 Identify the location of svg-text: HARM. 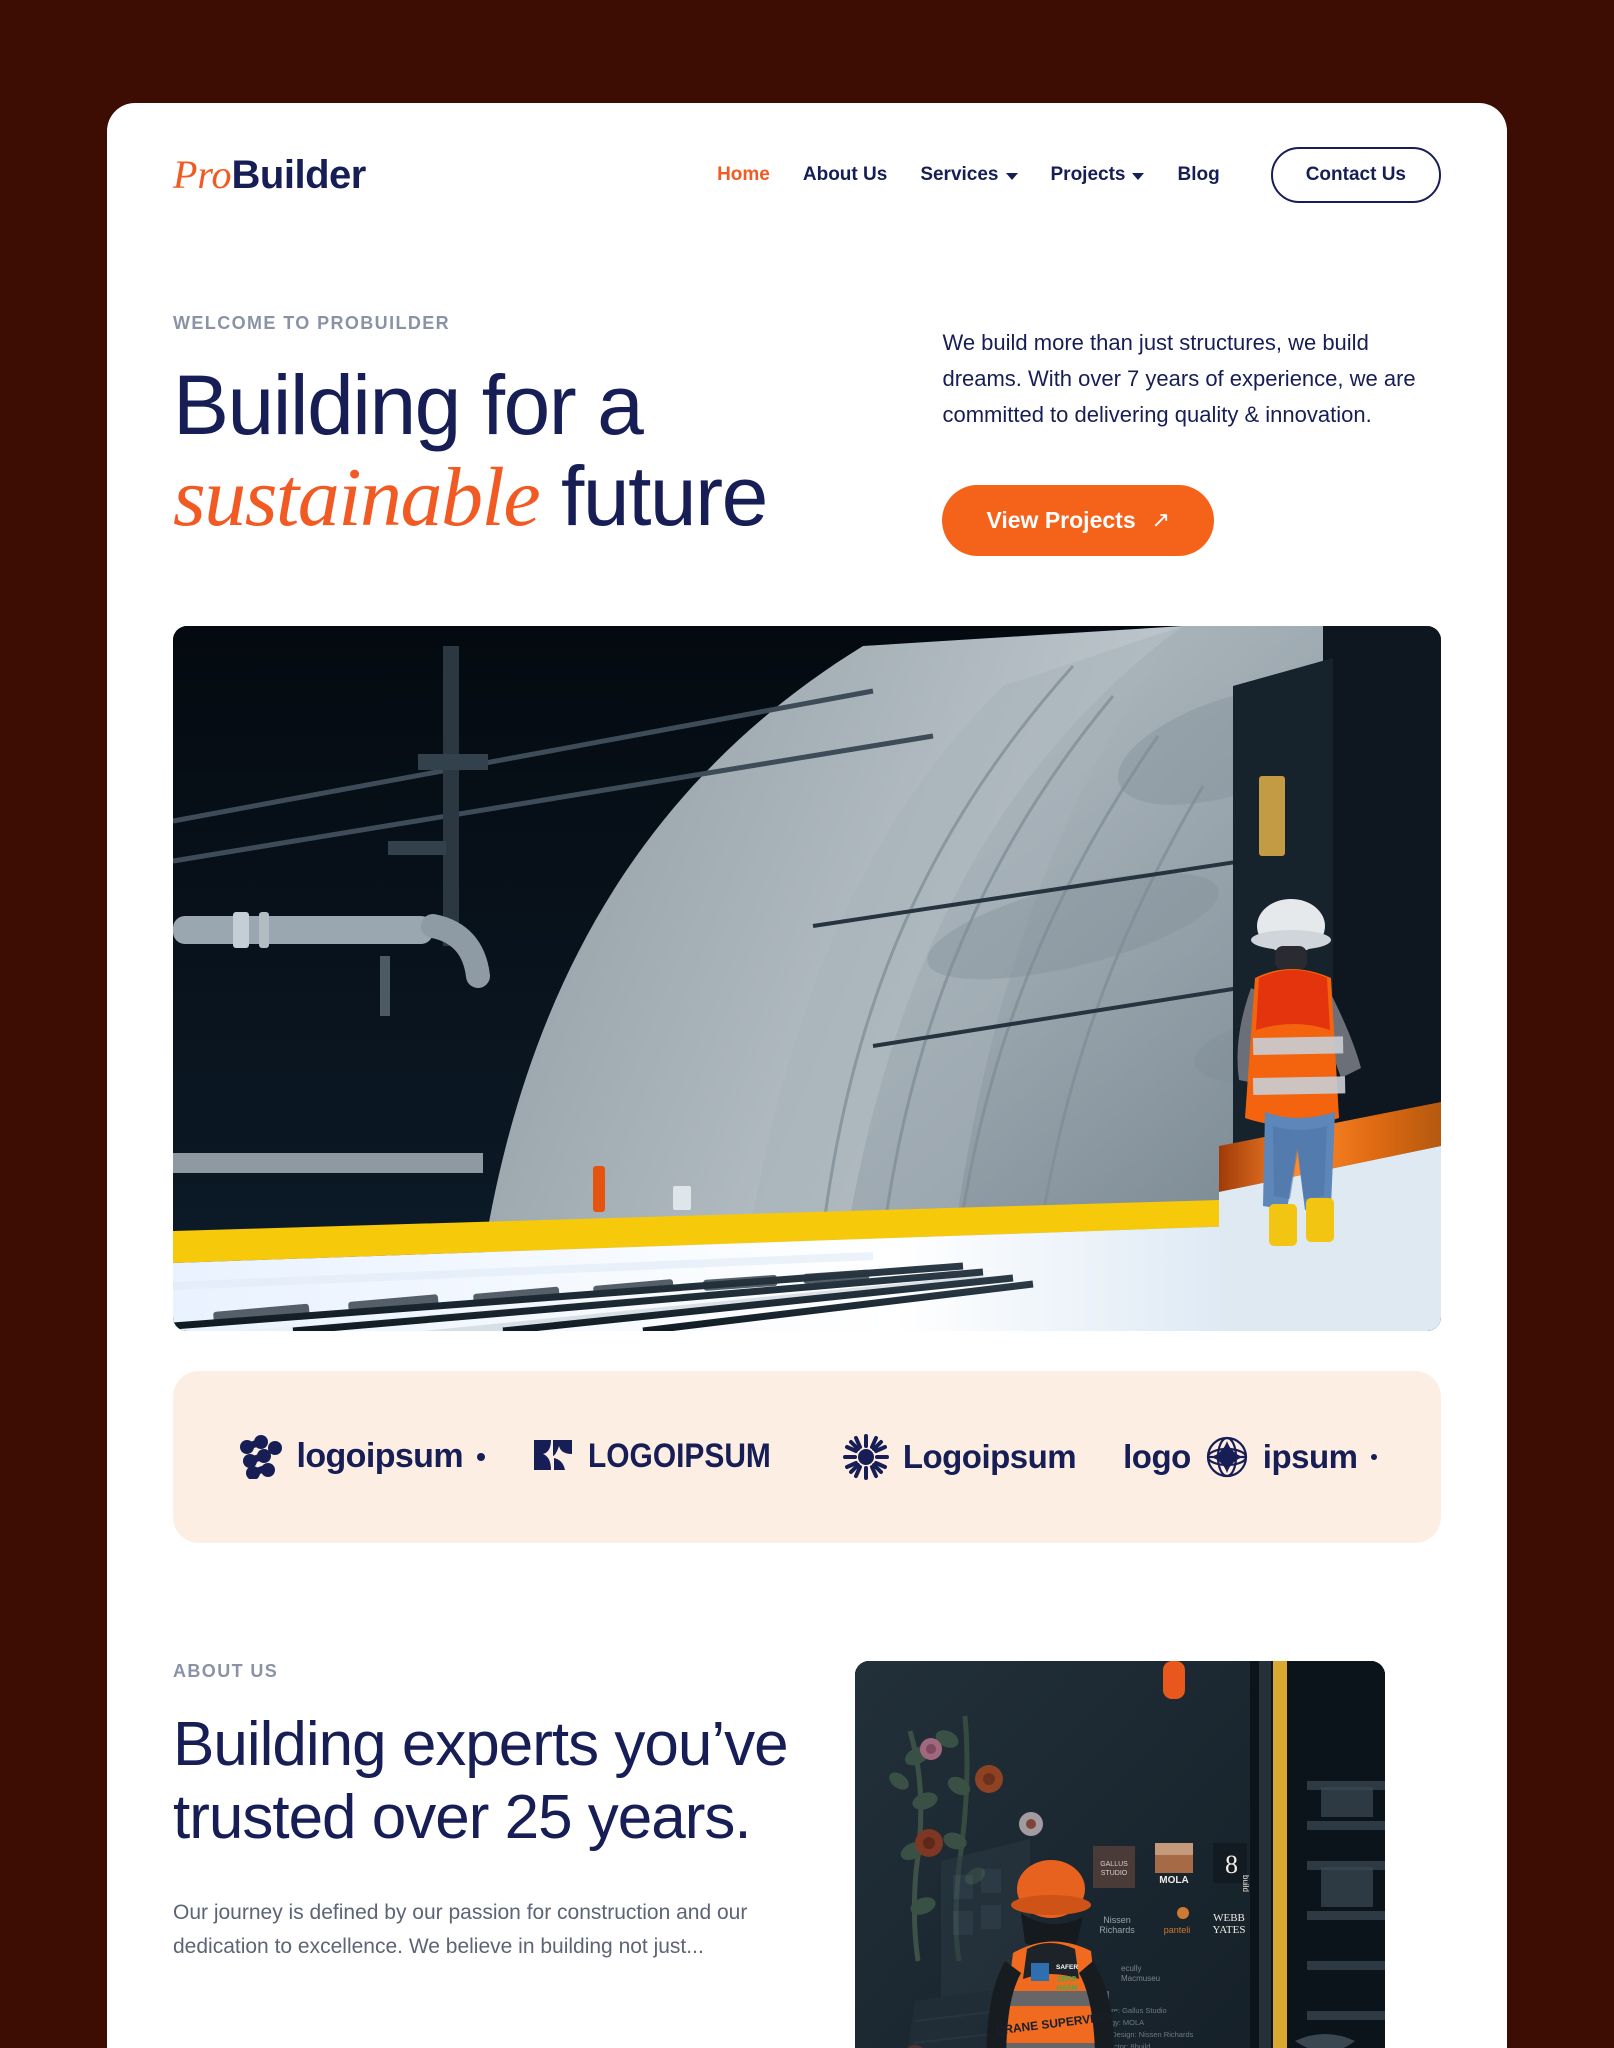
(1067, 1988).